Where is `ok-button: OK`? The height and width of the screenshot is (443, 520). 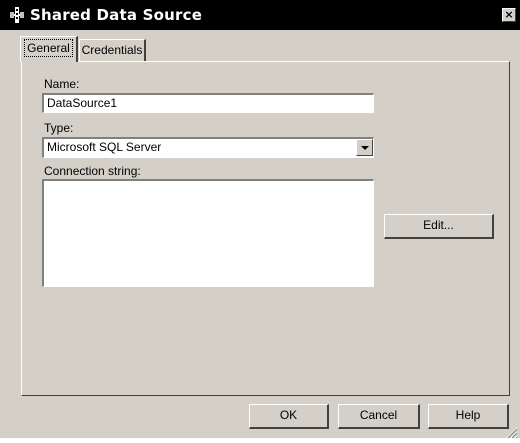 ok-button: OK is located at coordinates (289, 416).